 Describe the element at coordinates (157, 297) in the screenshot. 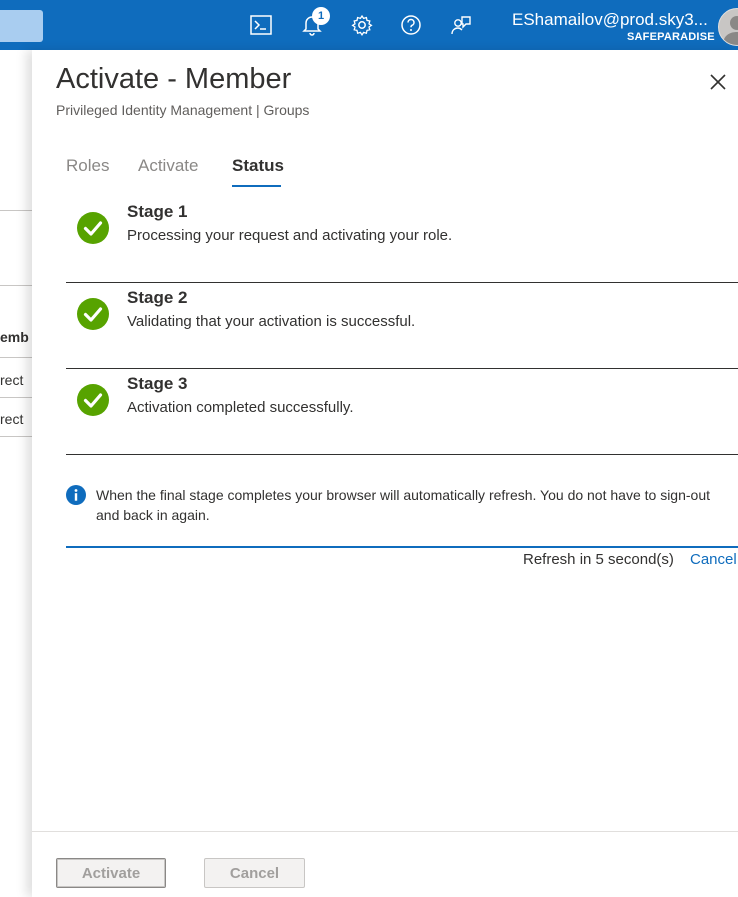

I see `stage-title: Stage 2` at that location.